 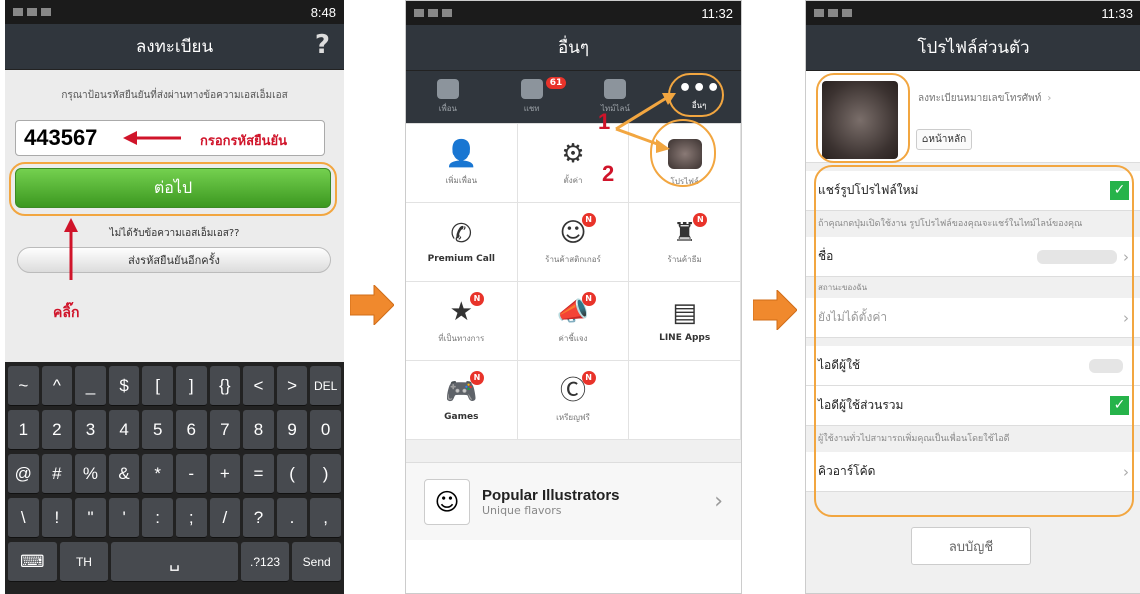 What do you see at coordinates (971, 546) in the screenshot?
I see `delete-account-button: ลบบัญชี` at bounding box center [971, 546].